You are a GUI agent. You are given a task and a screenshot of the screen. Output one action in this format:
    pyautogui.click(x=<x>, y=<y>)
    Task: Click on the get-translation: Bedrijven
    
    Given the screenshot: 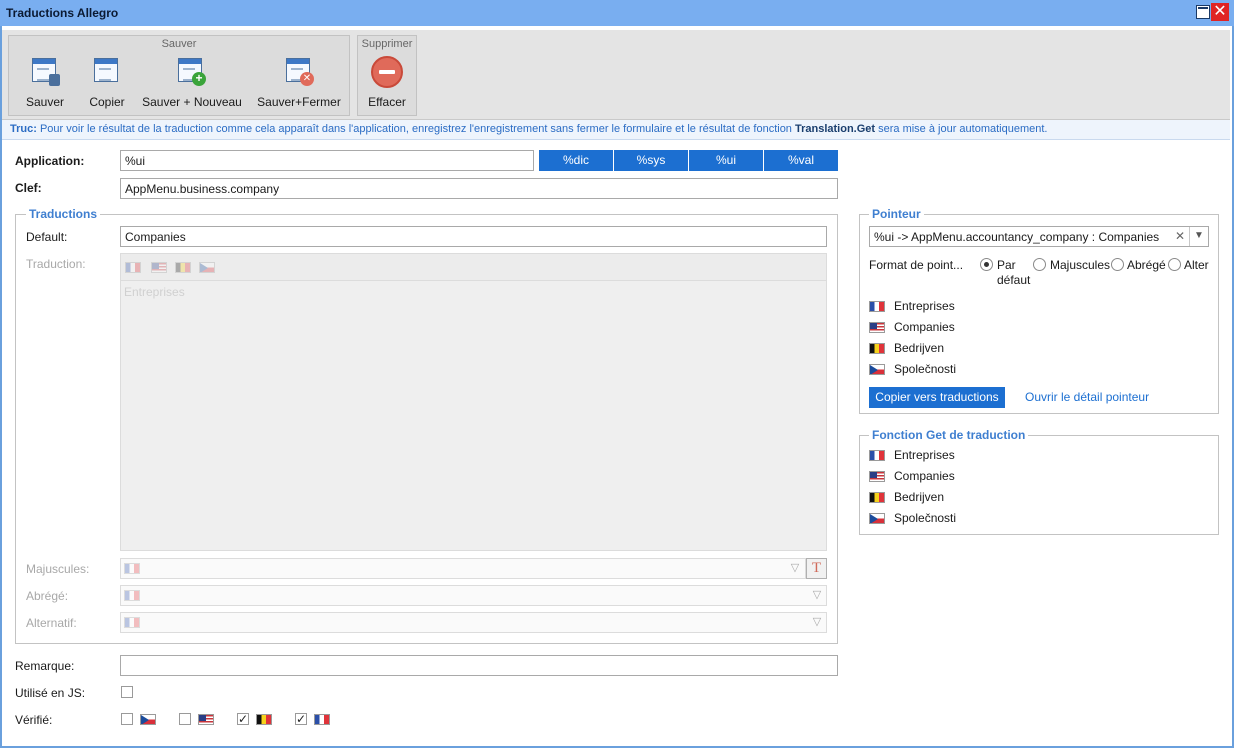 What is the action you would take?
    pyautogui.click(x=919, y=497)
    